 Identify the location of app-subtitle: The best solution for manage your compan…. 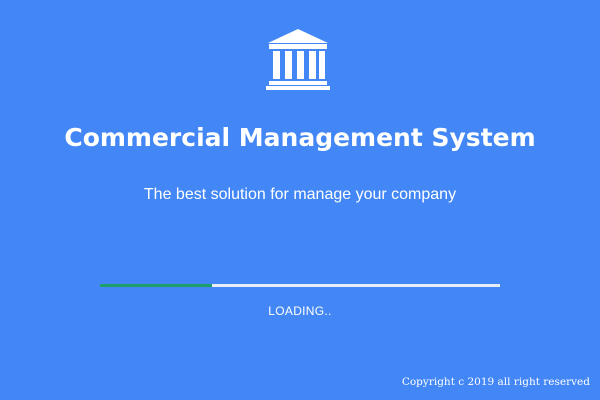
(300, 194).